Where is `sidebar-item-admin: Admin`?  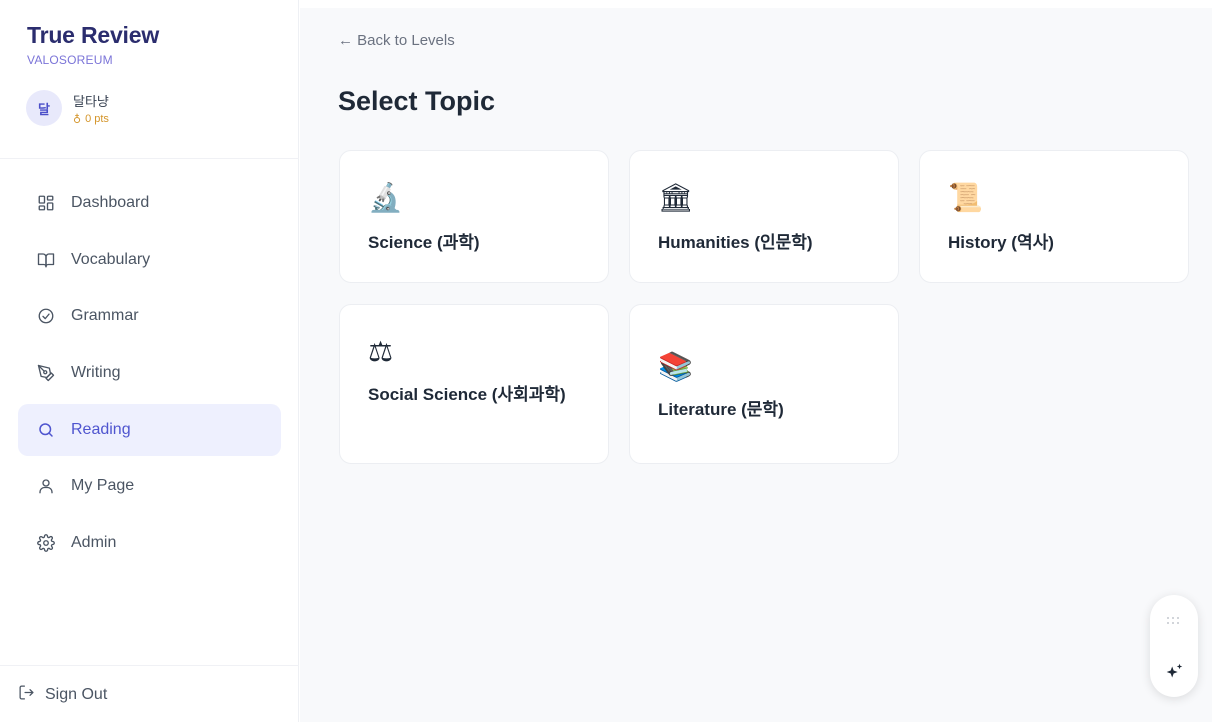
sidebar-item-admin: Admin is located at coordinates (149, 543).